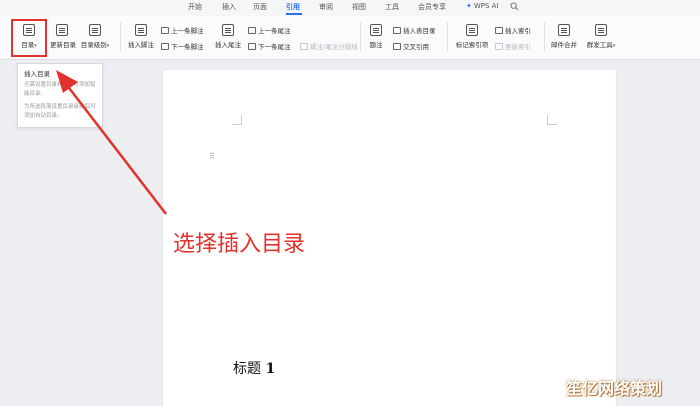 Image resolution: width=700 pixels, height=406 pixels. Describe the element at coordinates (95, 30) in the screenshot. I see `toc-level-icon` at that location.